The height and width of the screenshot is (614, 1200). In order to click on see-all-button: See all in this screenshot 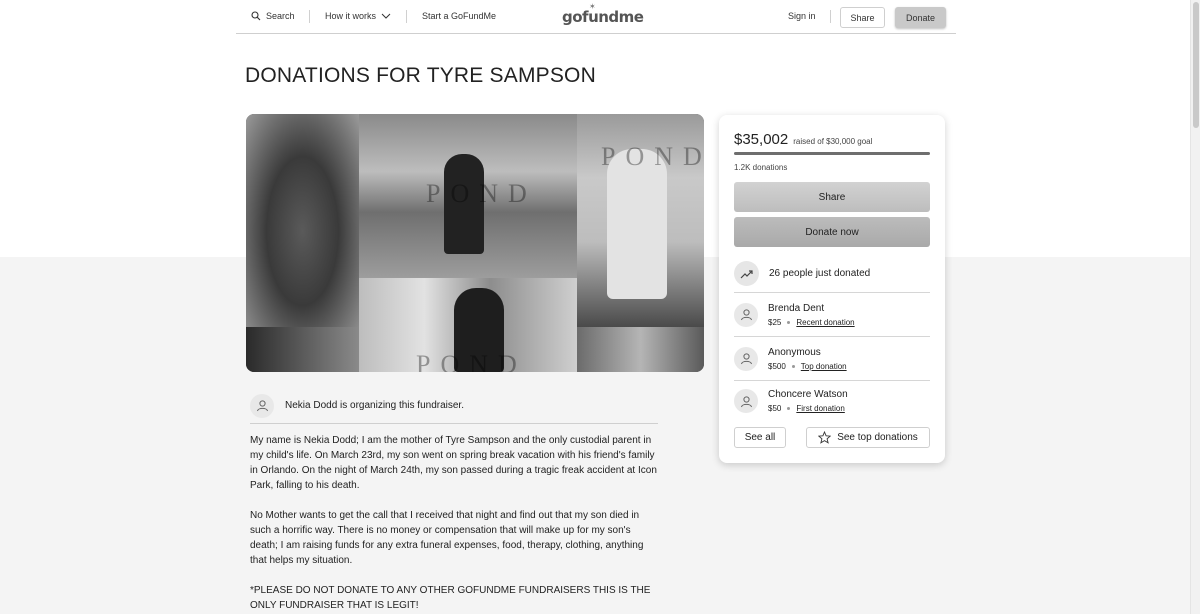, I will do `click(760, 437)`.